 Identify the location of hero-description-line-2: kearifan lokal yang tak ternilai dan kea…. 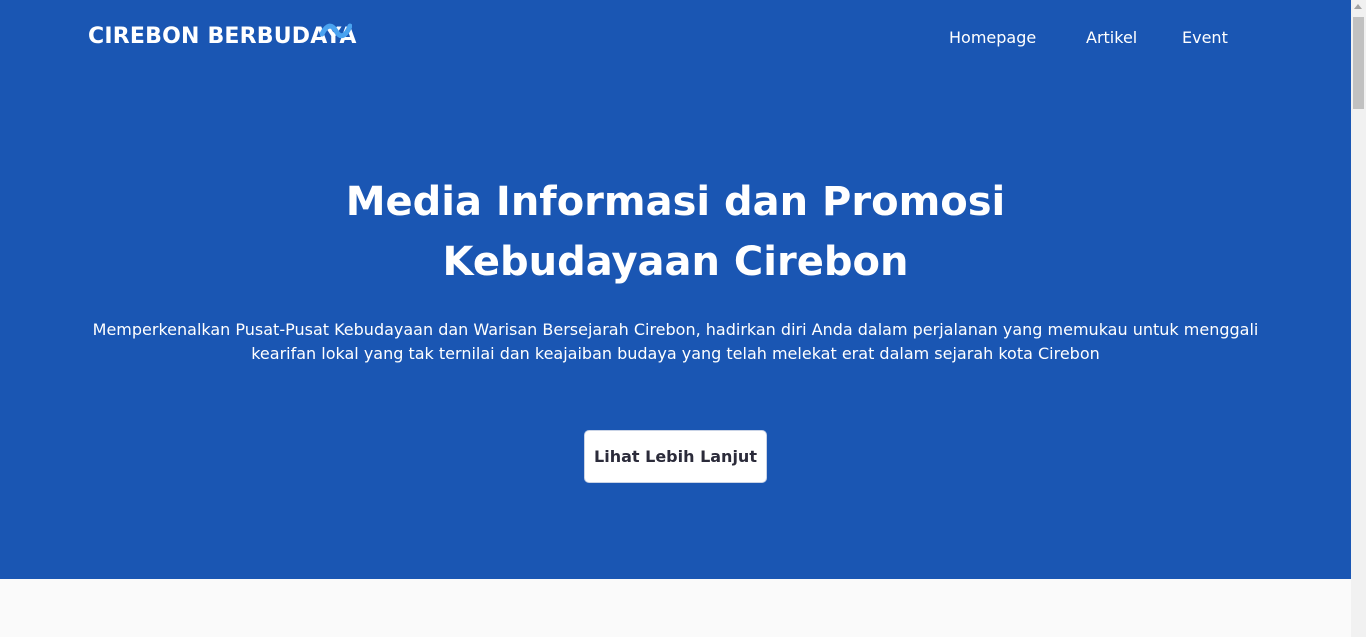
(675, 353).